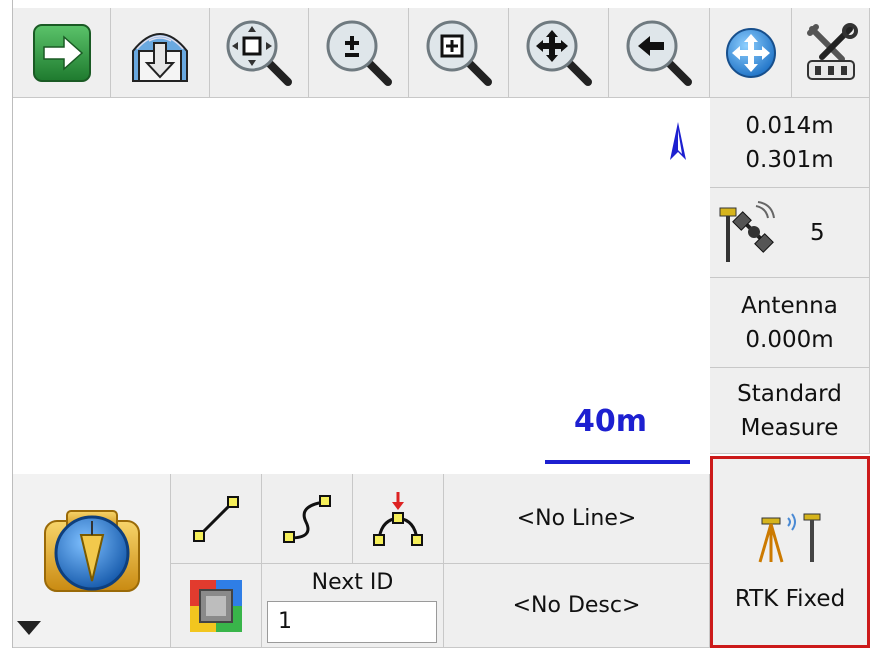 This screenshot has width=870, height=648. What do you see at coordinates (790, 323) in the screenshot?
I see `antenna-panel: Antenna 0.000m` at bounding box center [790, 323].